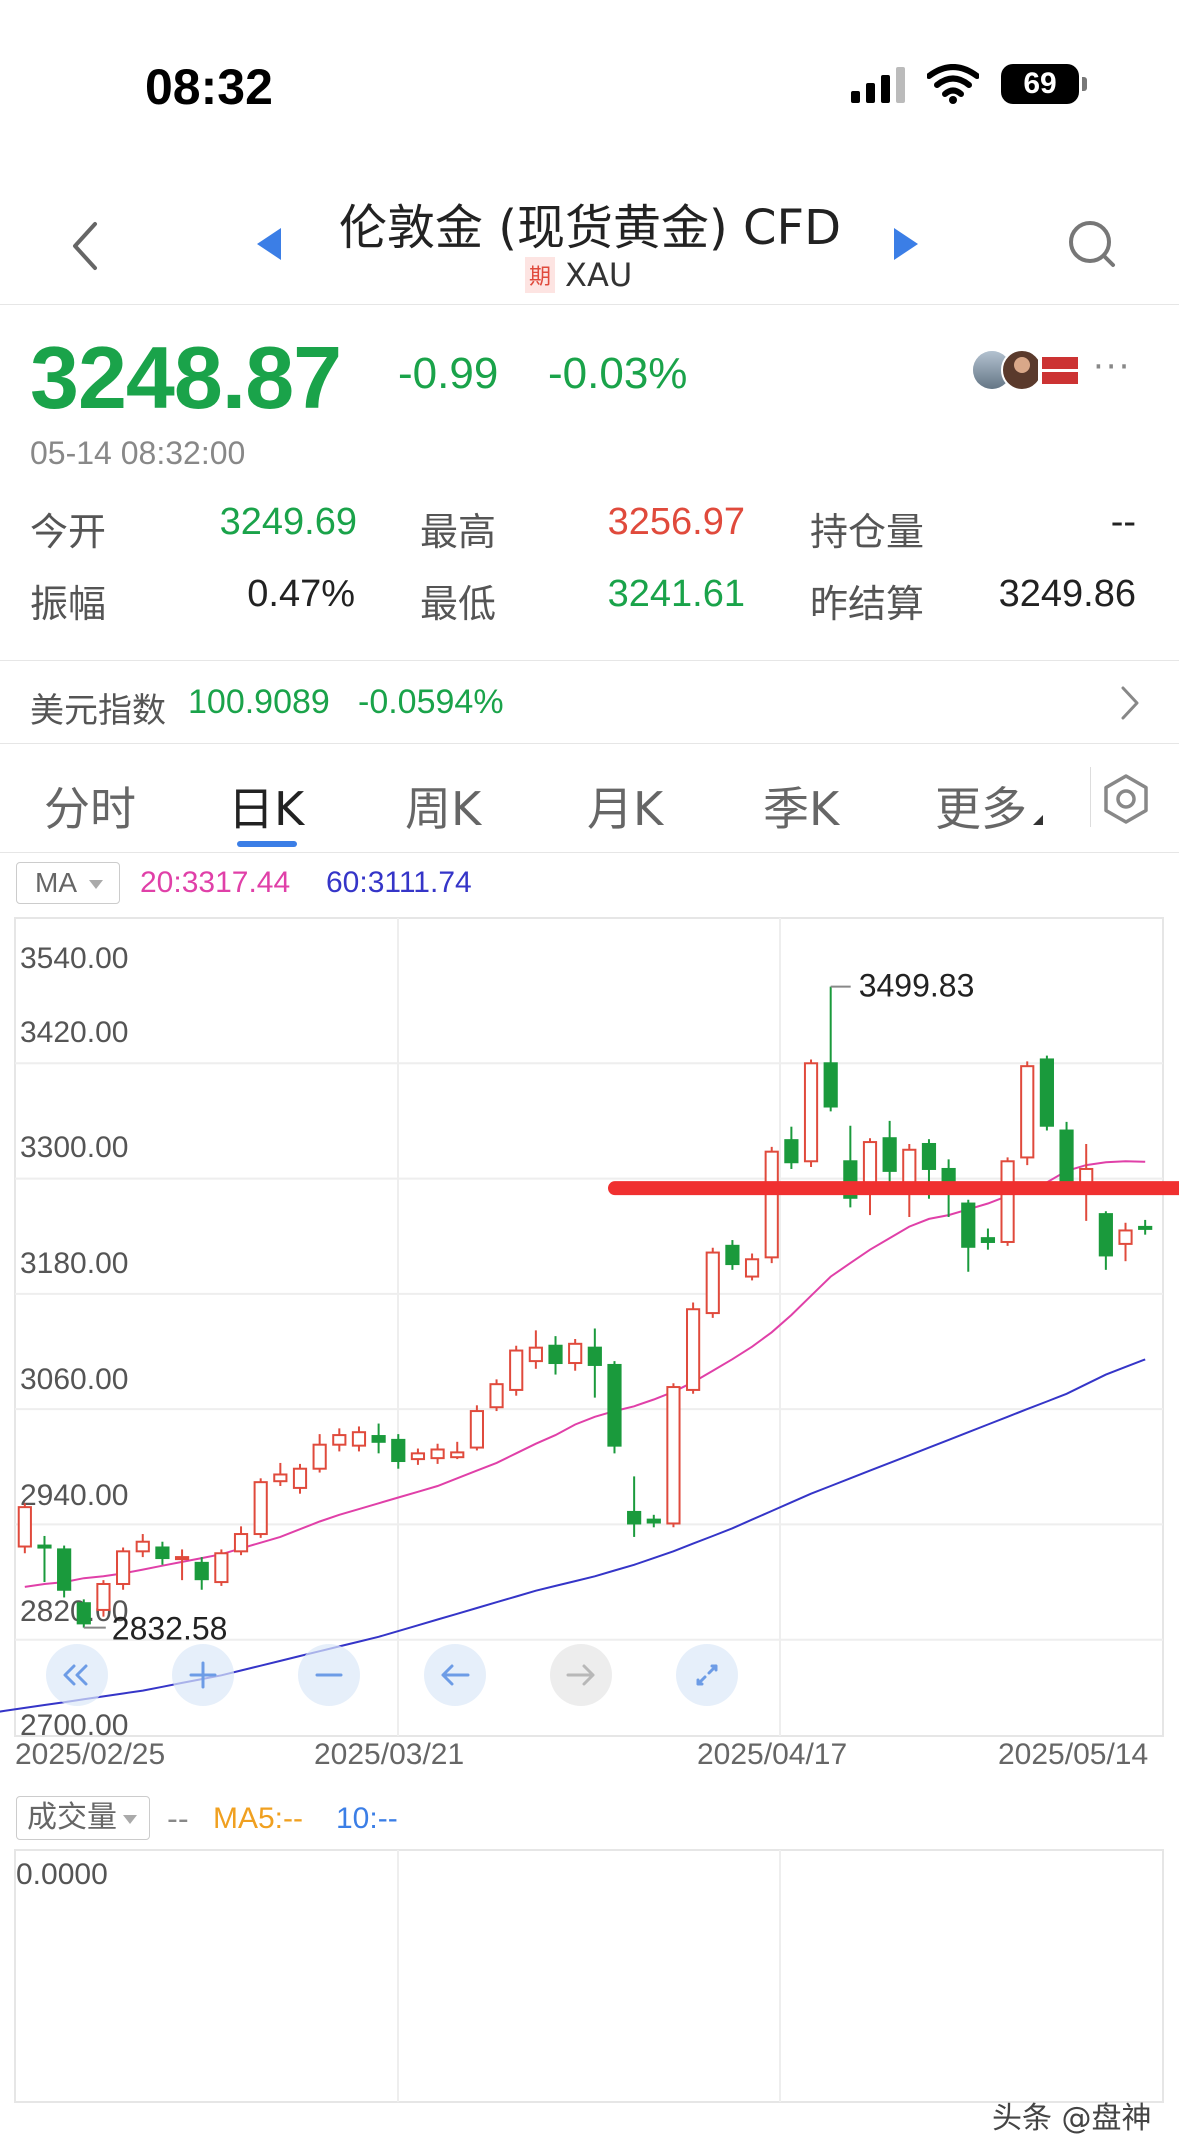 This screenshot has width=1179, height=2156. I want to click on y-axis-label: 3180.00, so click(74, 1263).